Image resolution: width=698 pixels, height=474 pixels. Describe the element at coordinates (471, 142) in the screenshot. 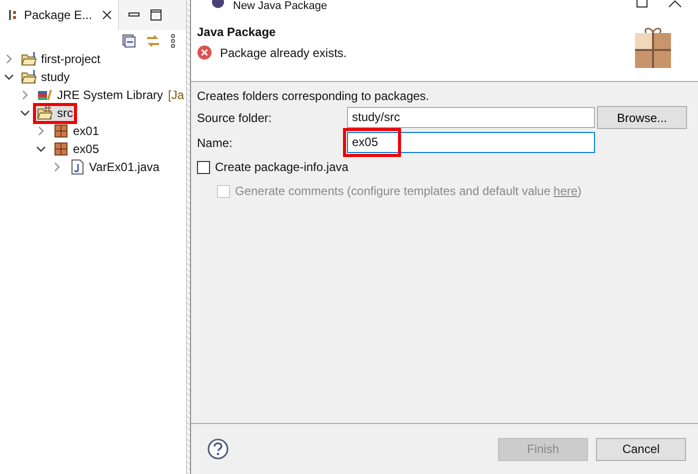

I see `name-field: ex05` at that location.